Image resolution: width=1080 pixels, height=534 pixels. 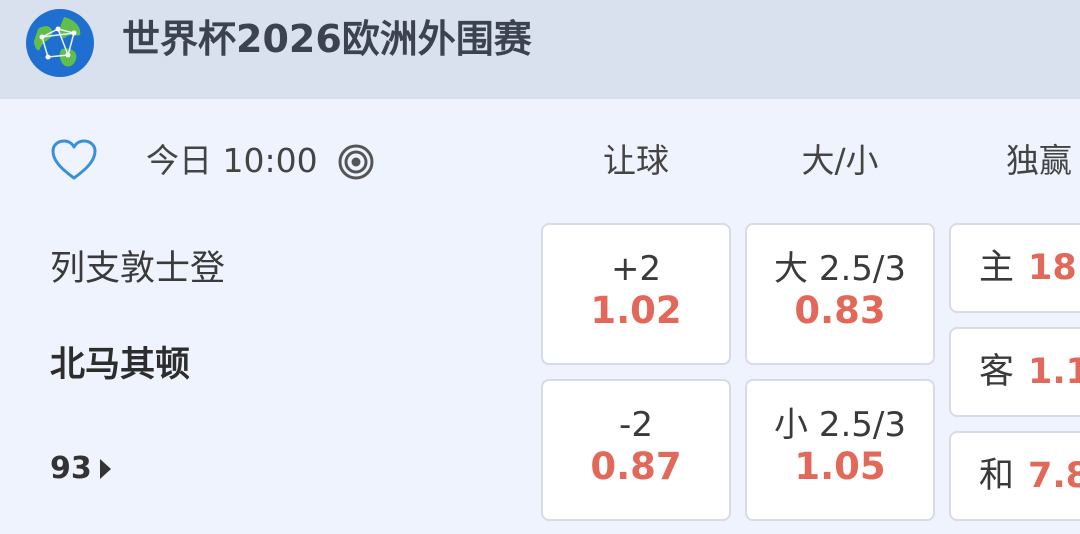 What do you see at coordinates (840, 310) in the screenshot?
I see `odds-value: 0.83` at bounding box center [840, 310].